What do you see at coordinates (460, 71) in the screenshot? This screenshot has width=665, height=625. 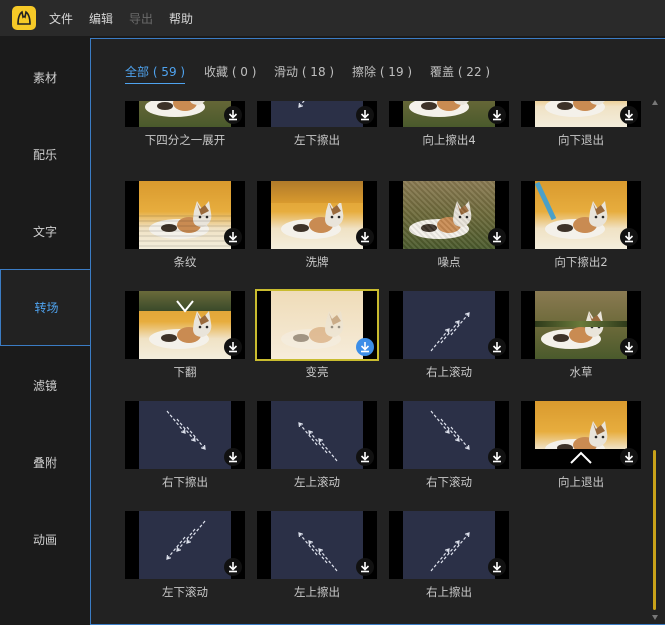 I see `tab-cover: 覆盖 ( 22 )` at bounding box center [460, 71].